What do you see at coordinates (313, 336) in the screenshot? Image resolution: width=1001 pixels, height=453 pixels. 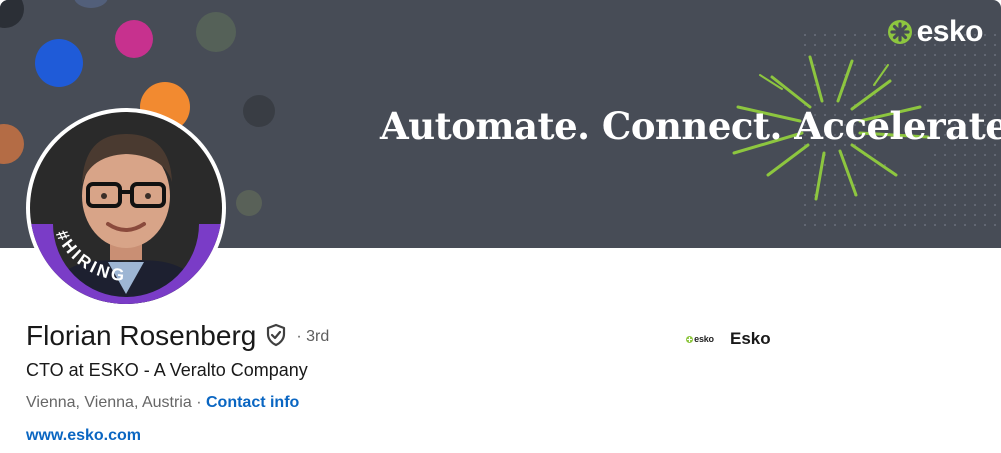 I see `connection-degree: · 3rd` at bounding box center [313, 336].